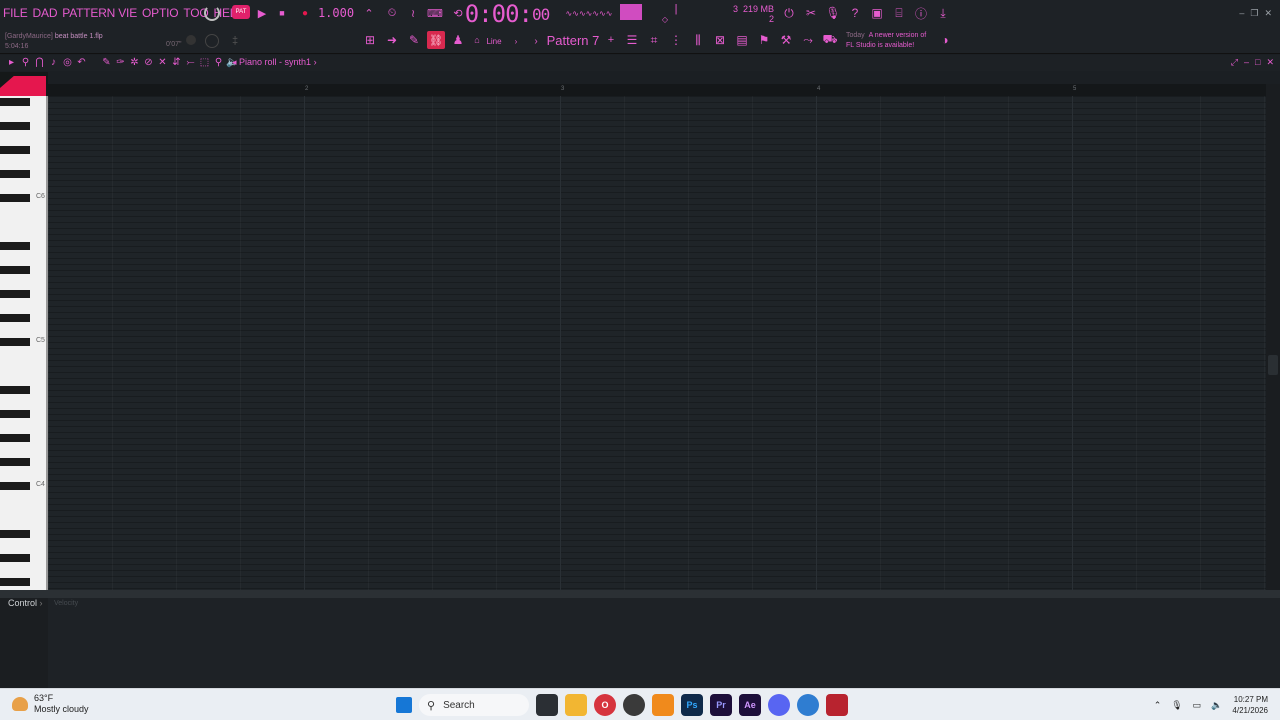 The image size is (1280, 720). Describe the element at coordinates (370, 40) in the screenshot. I see `snap-icon: ⊞` at that location.